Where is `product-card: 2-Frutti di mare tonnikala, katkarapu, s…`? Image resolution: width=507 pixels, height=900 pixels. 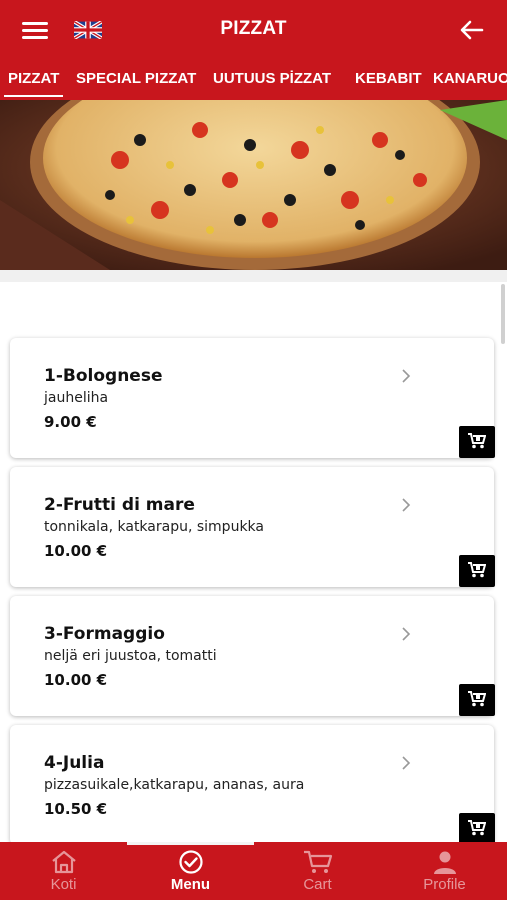
product-card: 2-Frutti di mare tonnikala, katkarapu, s… is located at coordinates (252, 527).